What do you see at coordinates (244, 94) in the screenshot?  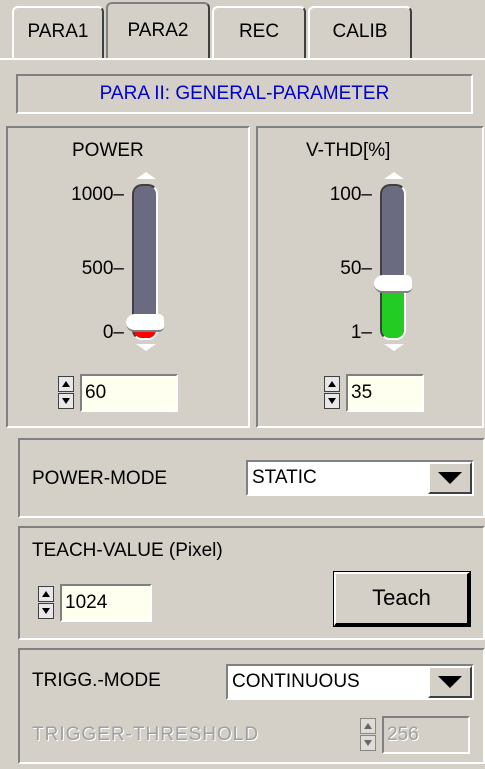 I see `page-title: PARA II: GENERAL-PARAMETER` at bounding box center [244, 94].